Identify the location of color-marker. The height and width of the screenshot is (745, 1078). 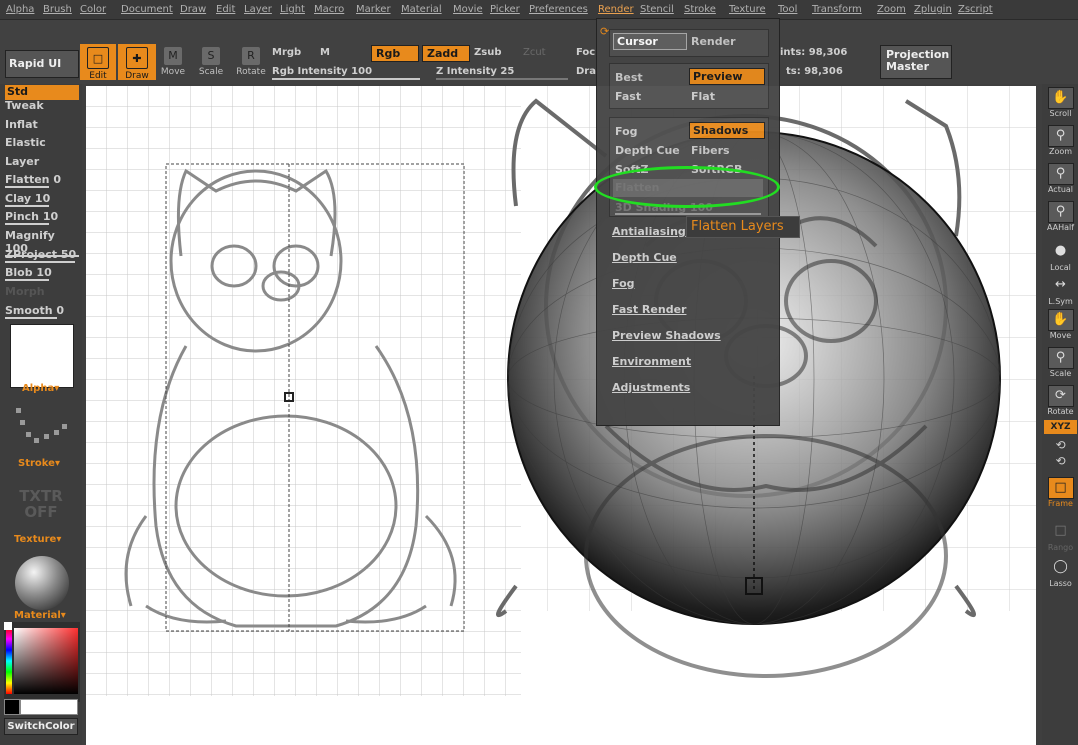
(8, 626).